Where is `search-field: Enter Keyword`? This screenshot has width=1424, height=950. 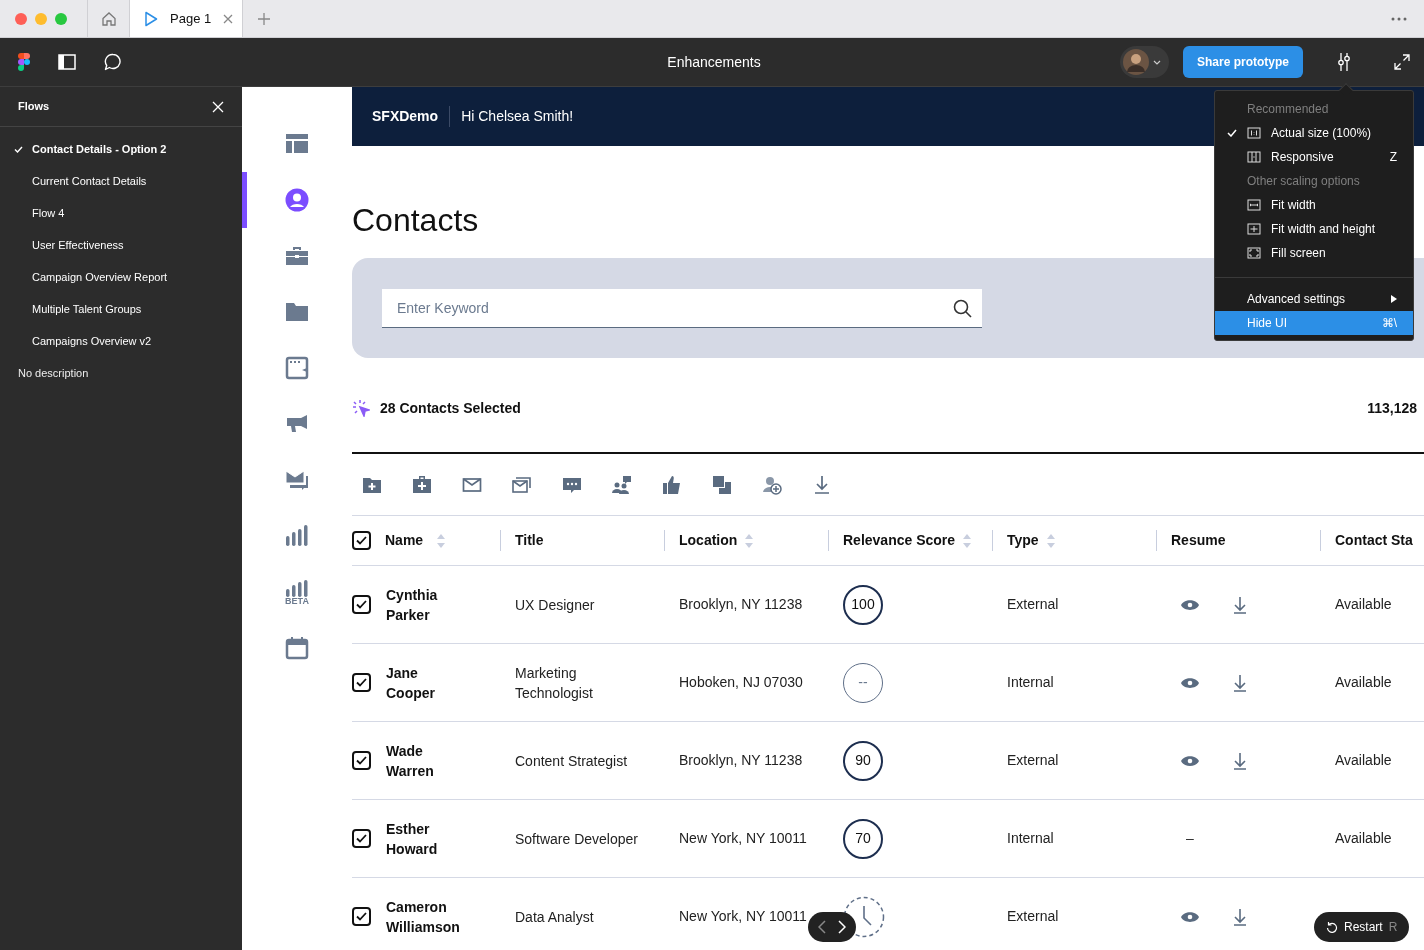 search-field: Enter Keyword is located at coordinates (682, 308).